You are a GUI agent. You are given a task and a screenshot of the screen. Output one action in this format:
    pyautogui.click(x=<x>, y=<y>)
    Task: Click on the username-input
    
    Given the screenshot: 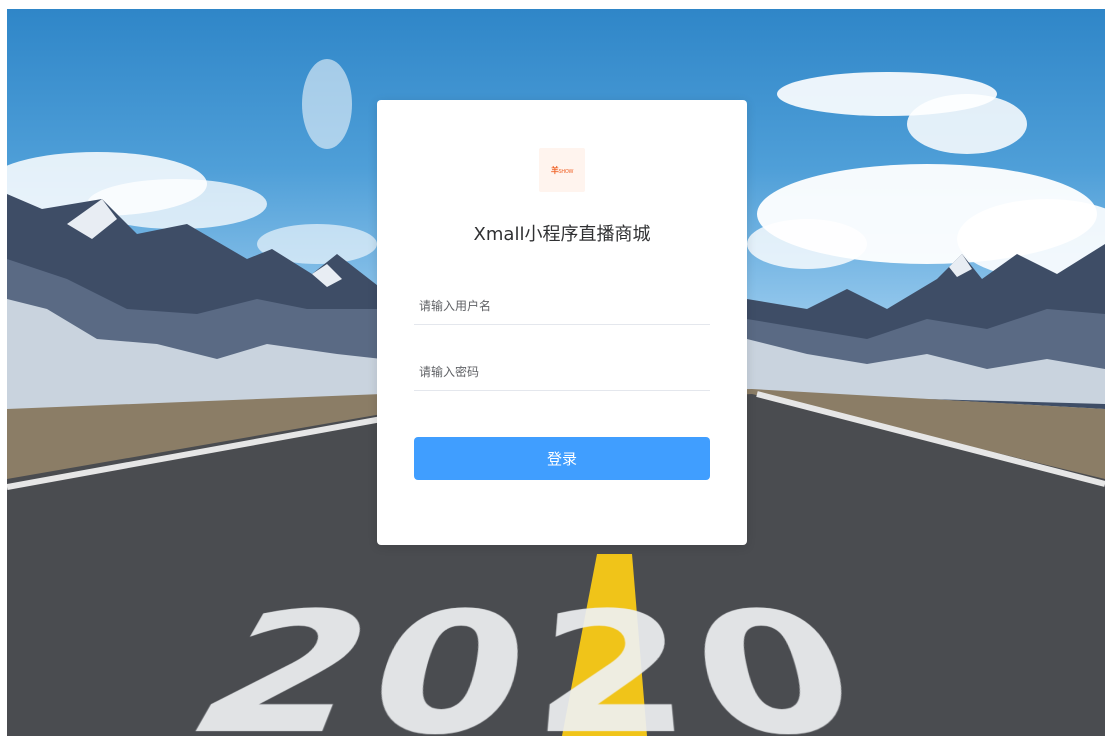 What is the action you would take?
    pyautogui.click(x=562, y=306)
    